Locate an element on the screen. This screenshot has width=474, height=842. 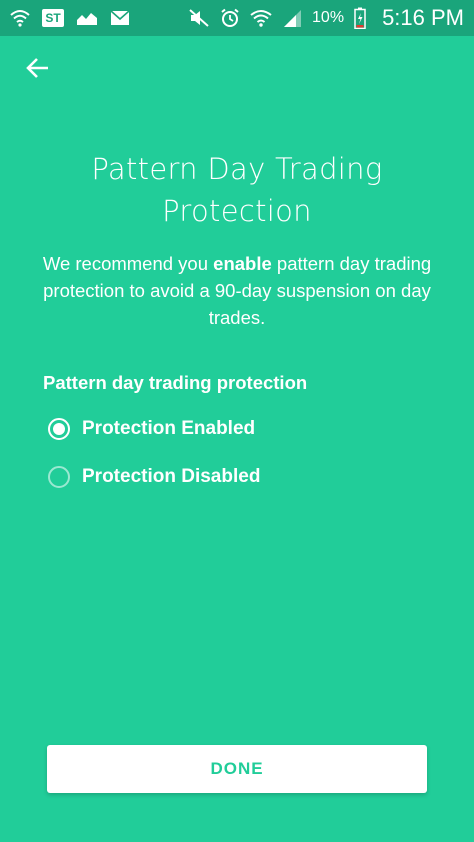
radio-protection-enabled: Protection Enabled is located at coordinates (151, 429).